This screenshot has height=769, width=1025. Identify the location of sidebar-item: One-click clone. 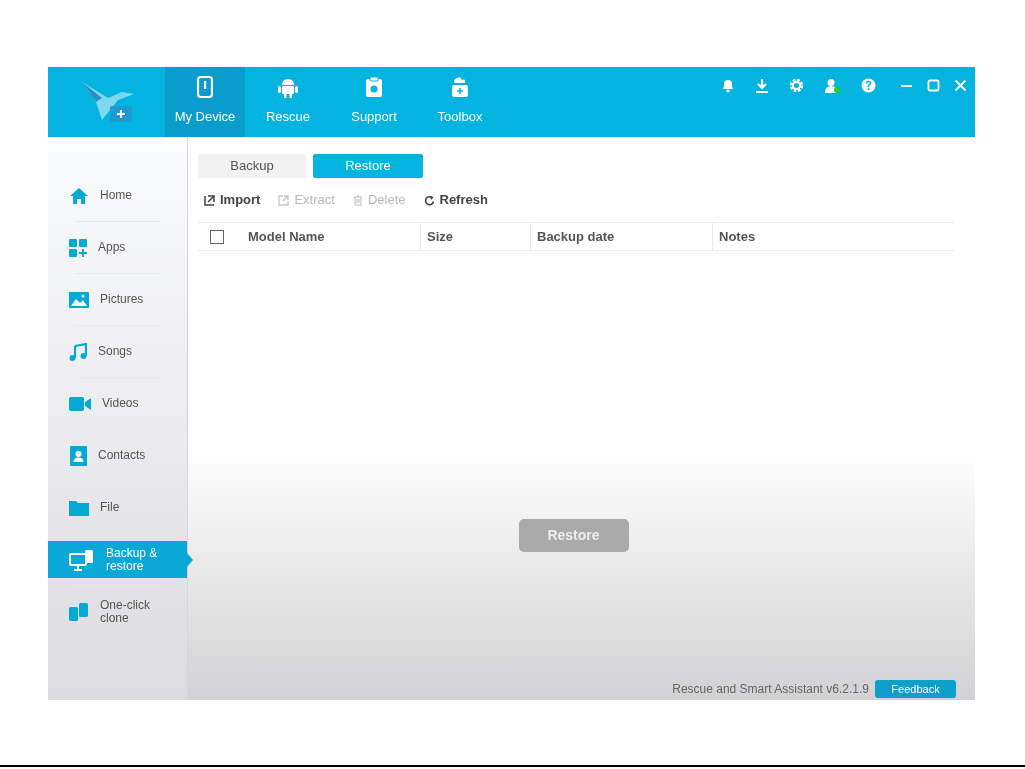
(117, 611).